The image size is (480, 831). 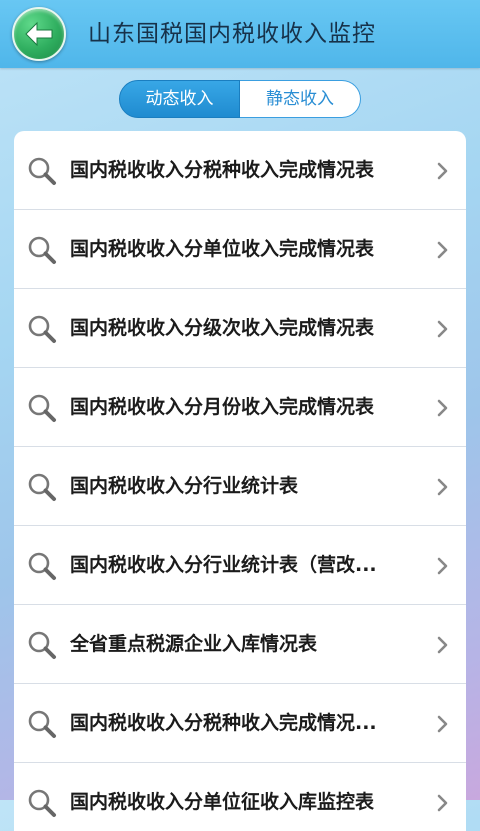 I want to click on list-item: 国内税收收入分行业统计表, so click(x=240, y=486).